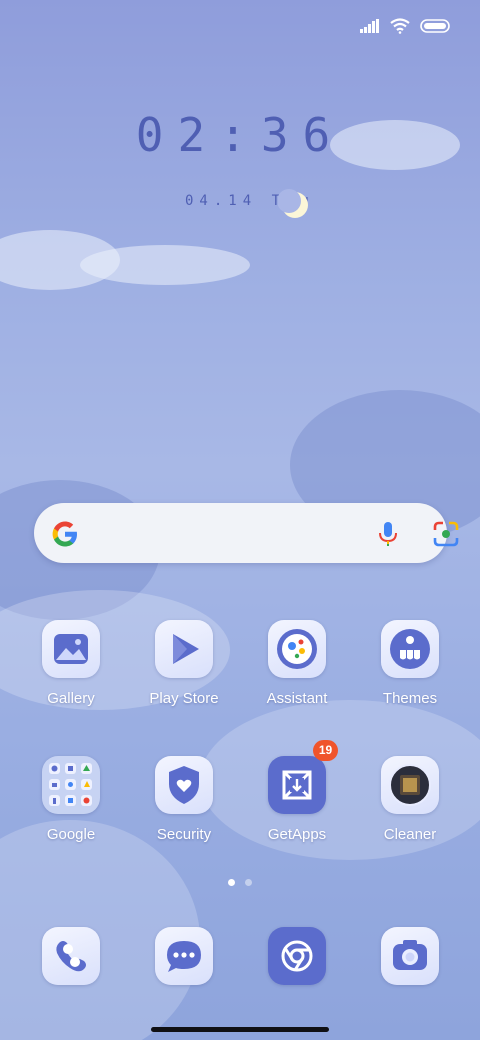 This screenshot has height=1040, width=480. I want to click on browser-icon, so click(297, 956).